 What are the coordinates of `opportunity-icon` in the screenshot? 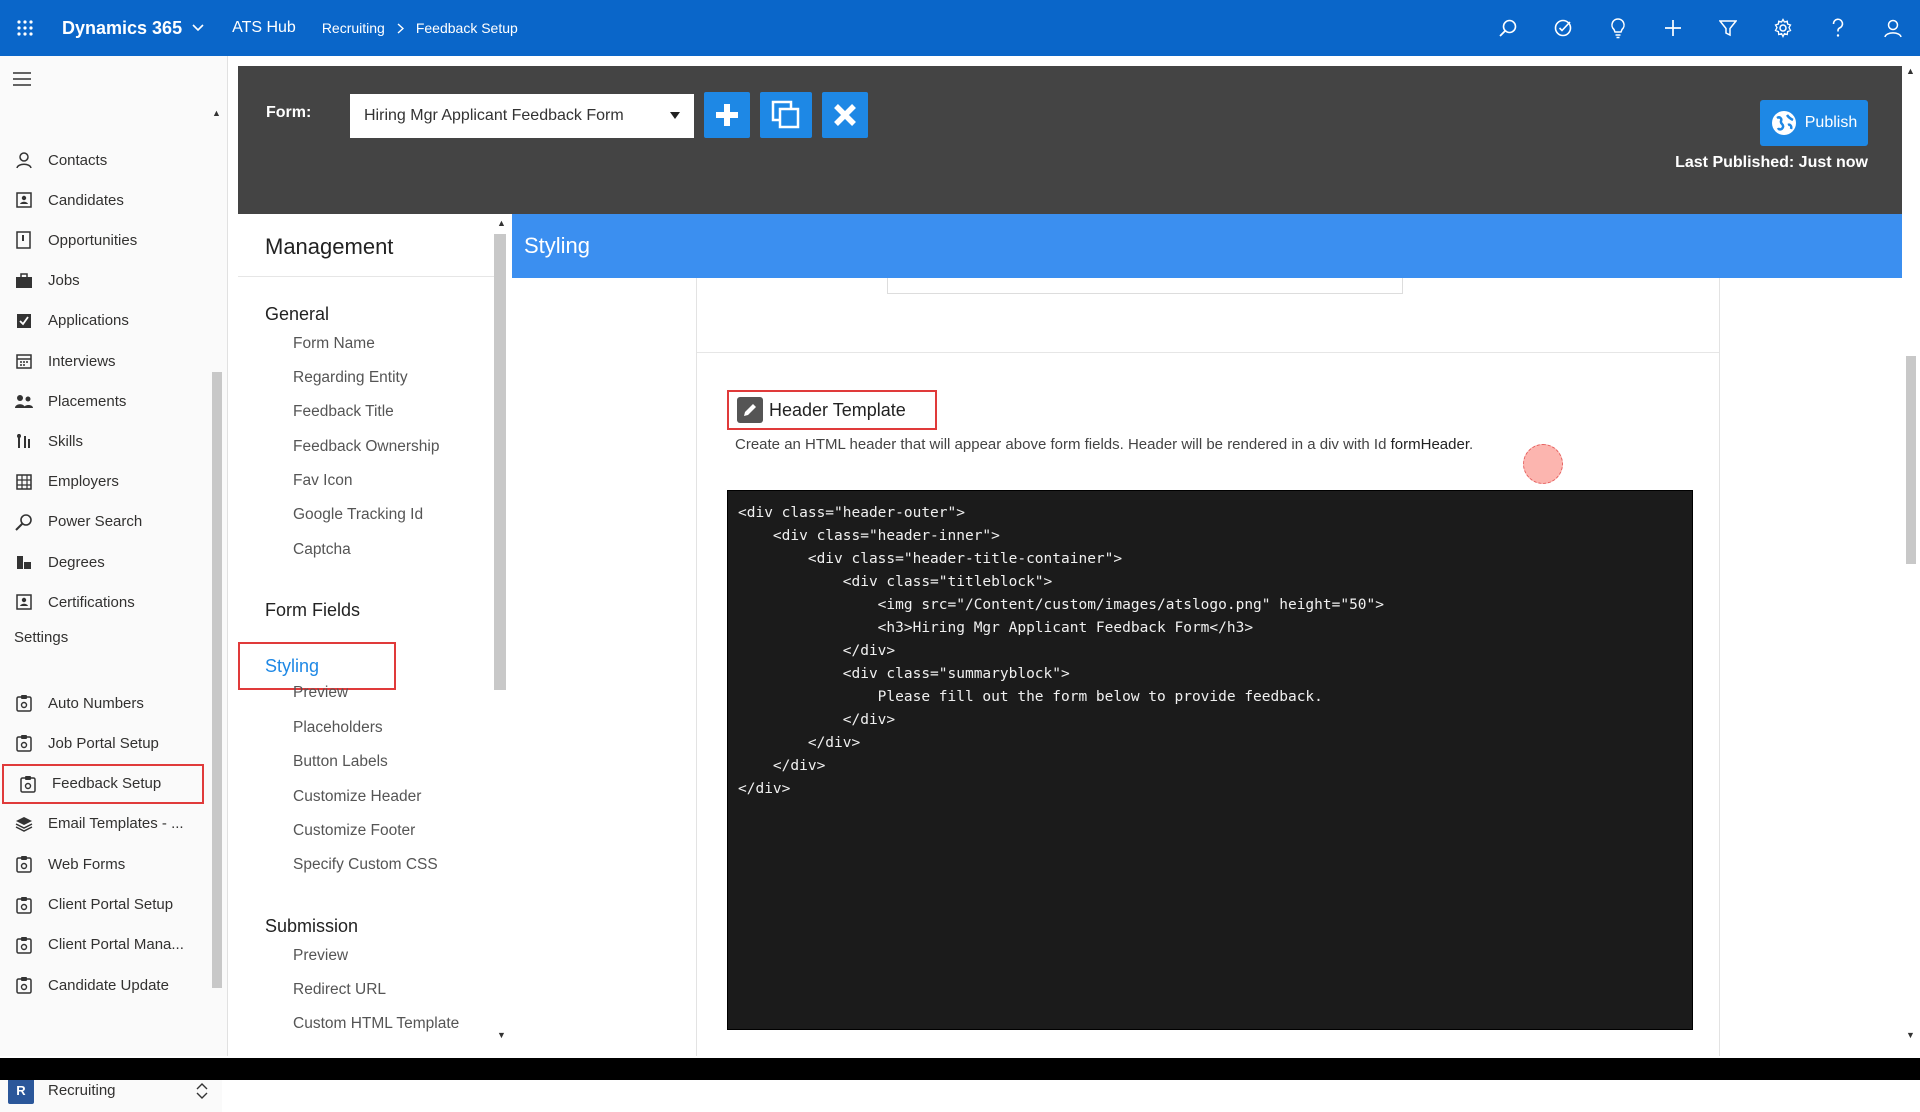 It's located at (24, 240).